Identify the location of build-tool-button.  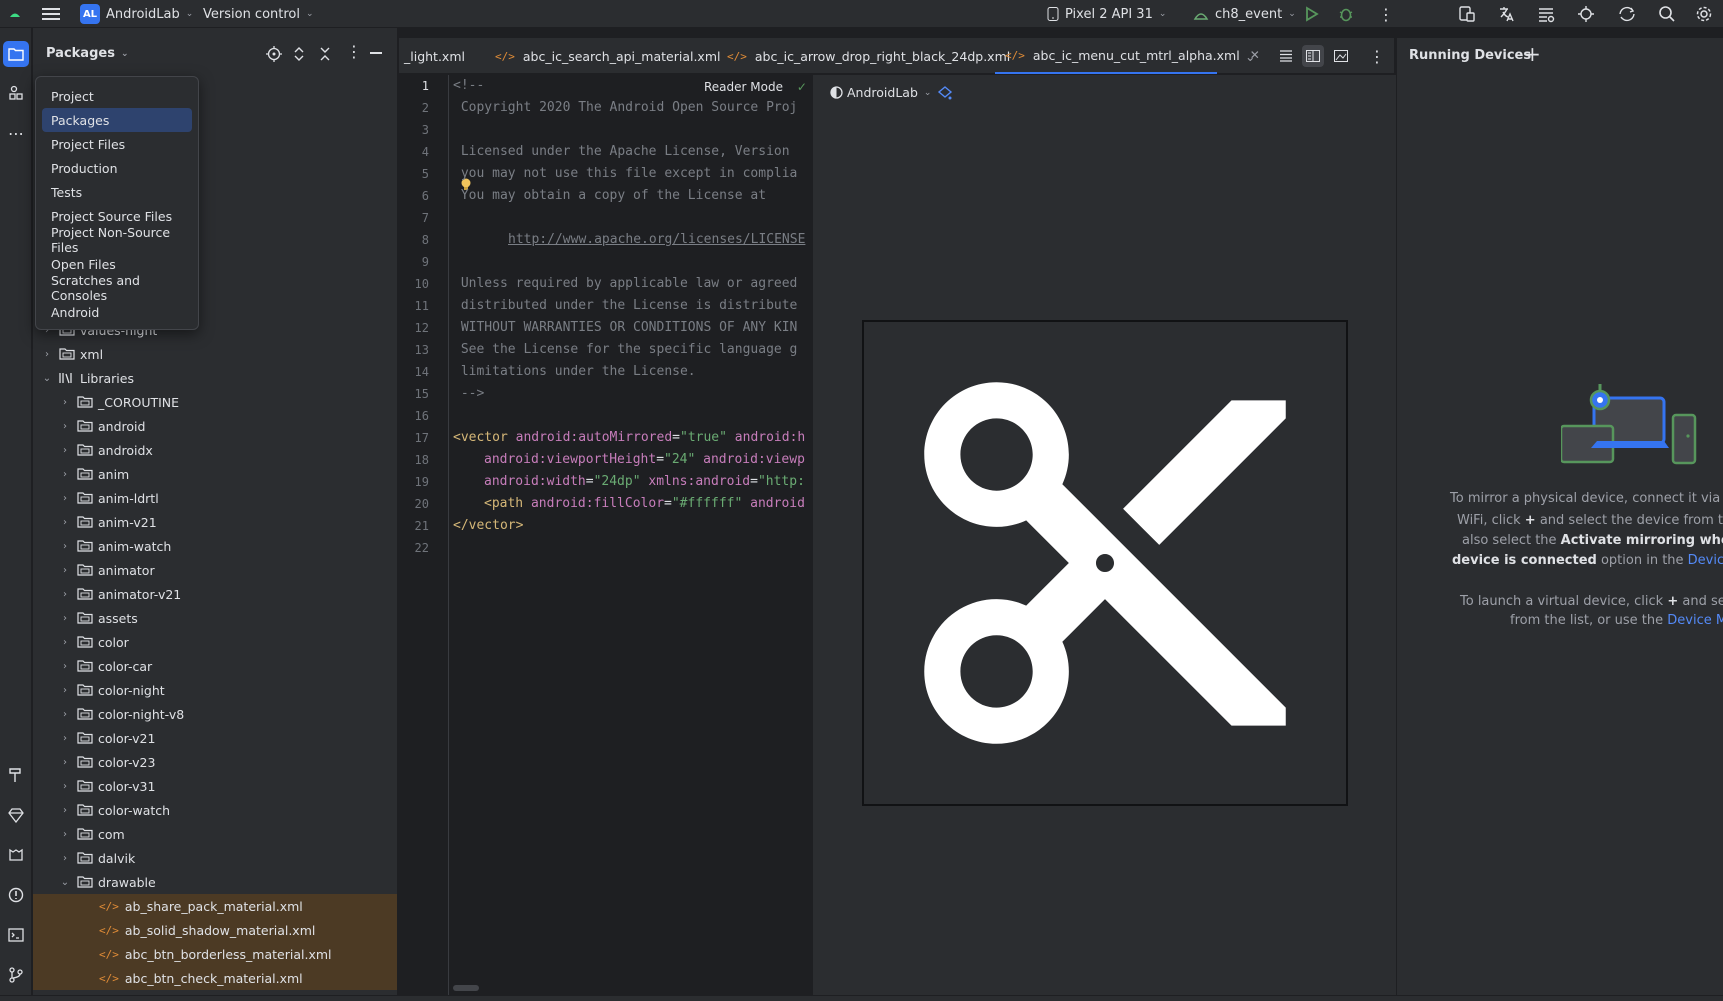
(16, 775).